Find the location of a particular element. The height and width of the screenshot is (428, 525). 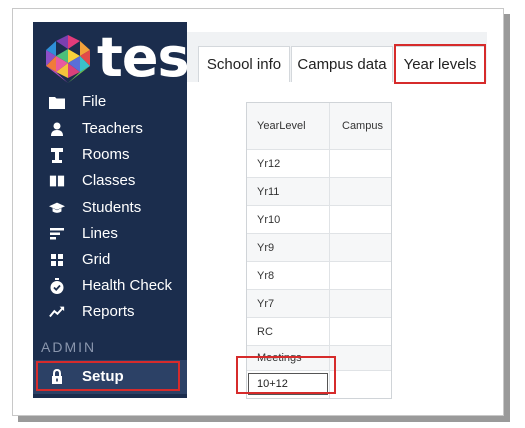

sidebar-item-label: Health Check is located at coordinates (127, 285).